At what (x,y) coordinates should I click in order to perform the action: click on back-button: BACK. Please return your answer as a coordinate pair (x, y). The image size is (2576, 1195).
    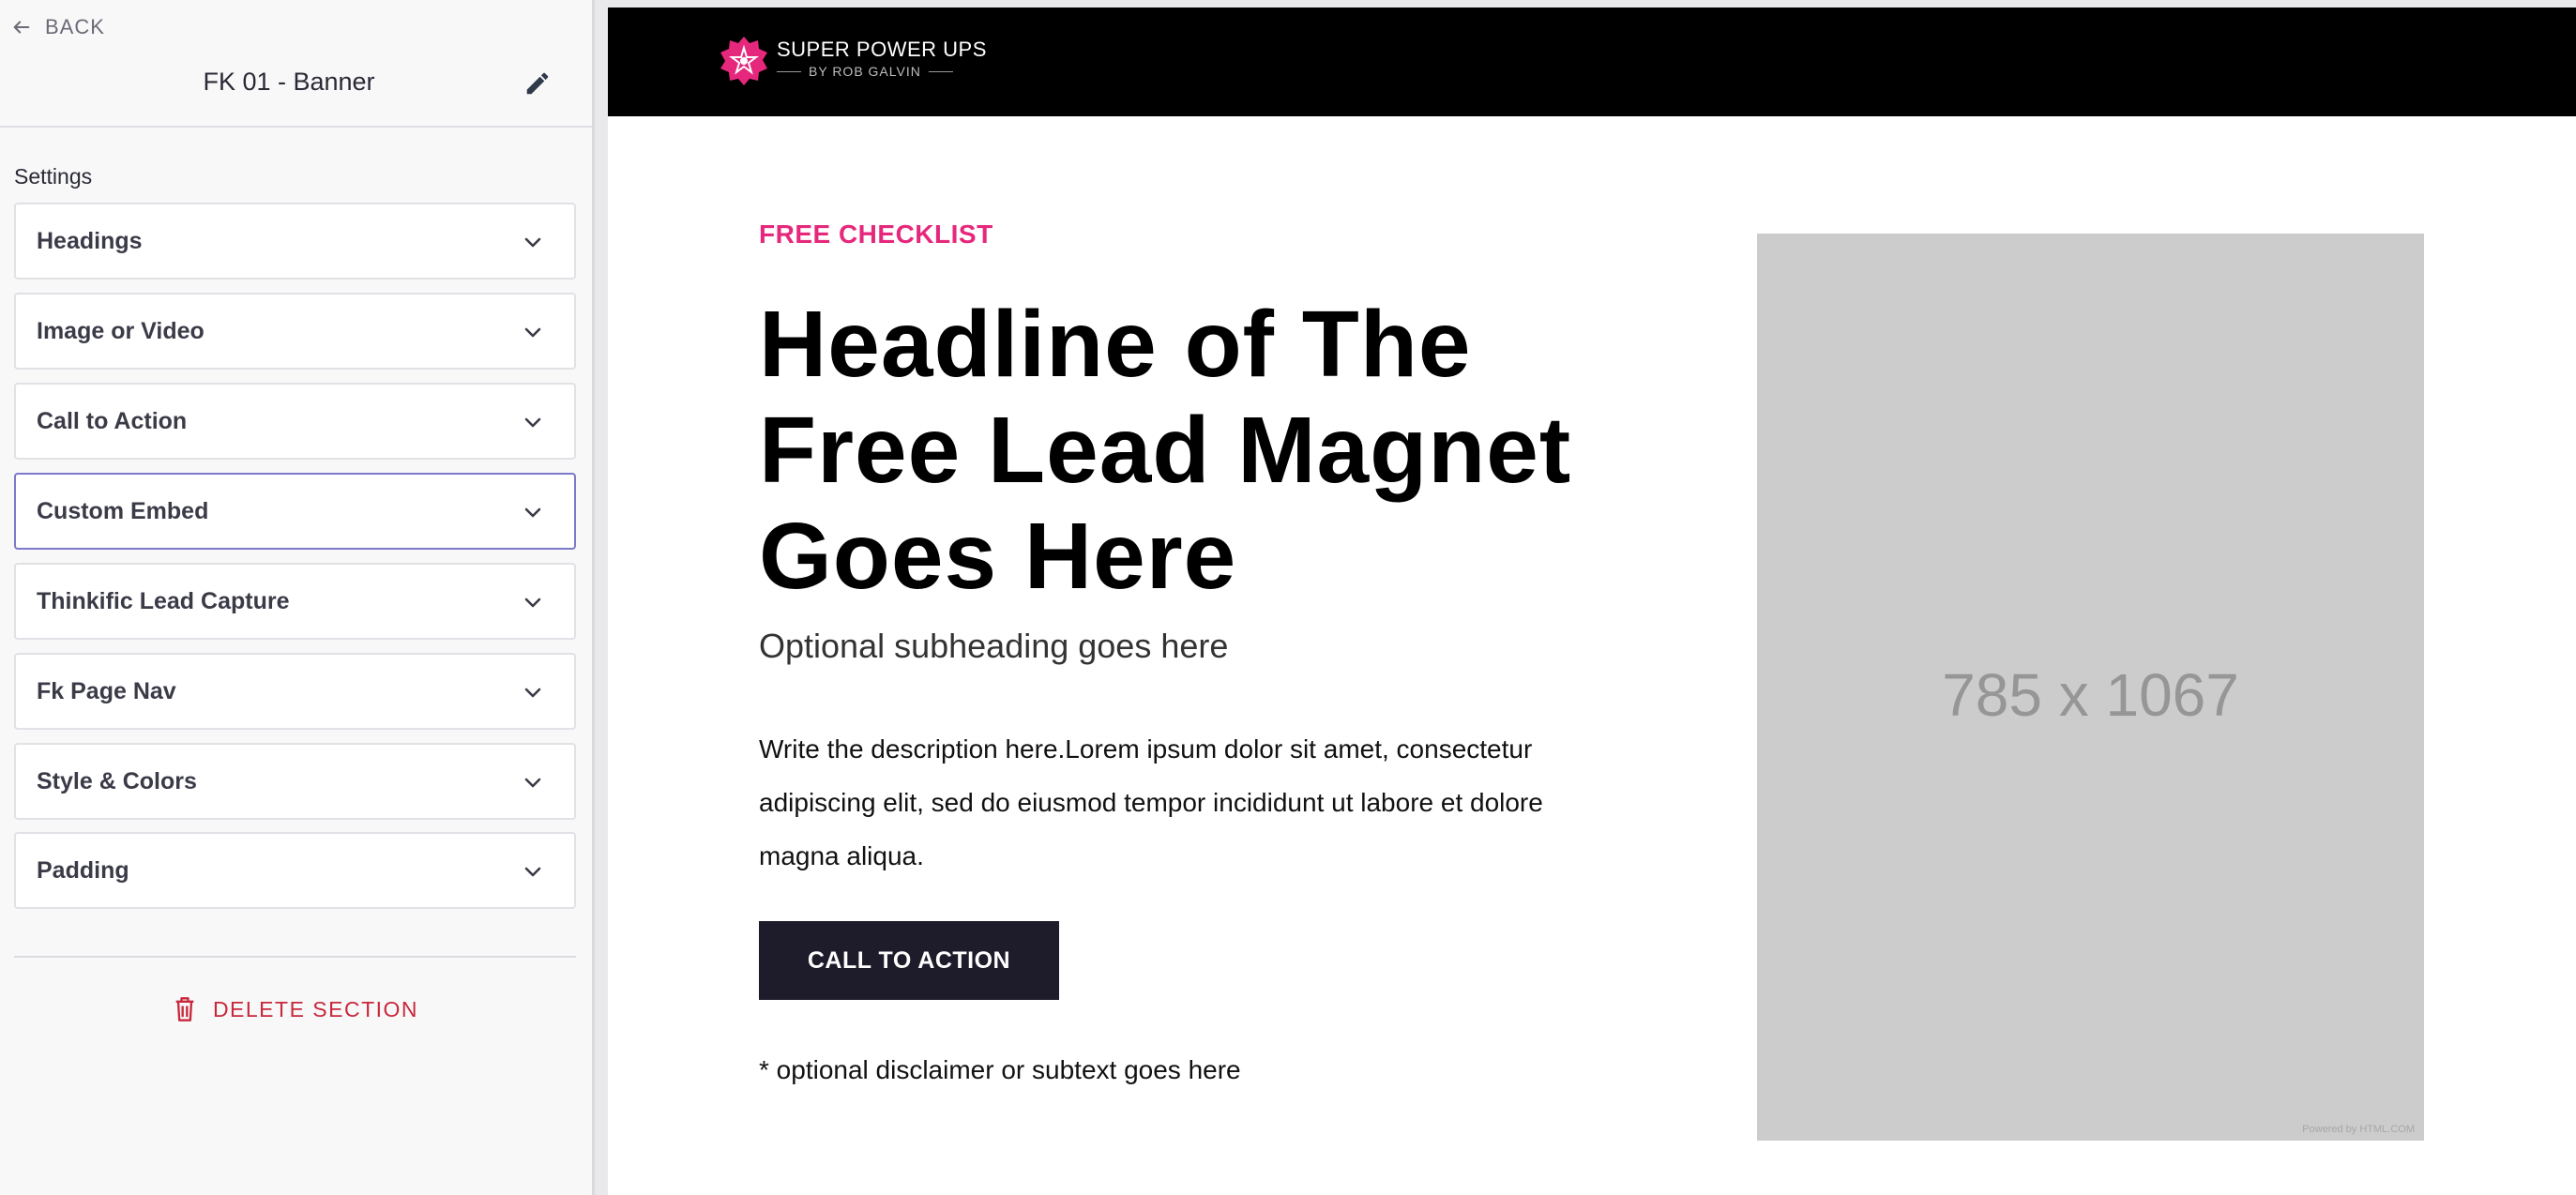
    Looking at the image, I should click on (58, 27).